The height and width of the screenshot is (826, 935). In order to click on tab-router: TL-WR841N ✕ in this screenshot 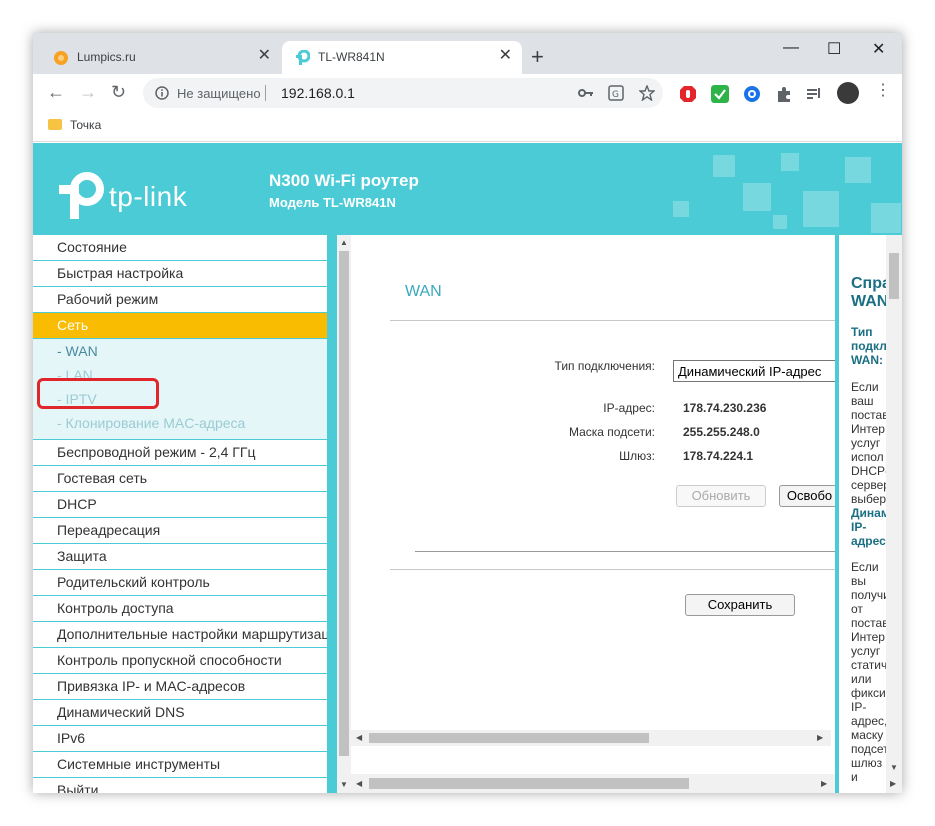, I will do `click(402, 57)`.